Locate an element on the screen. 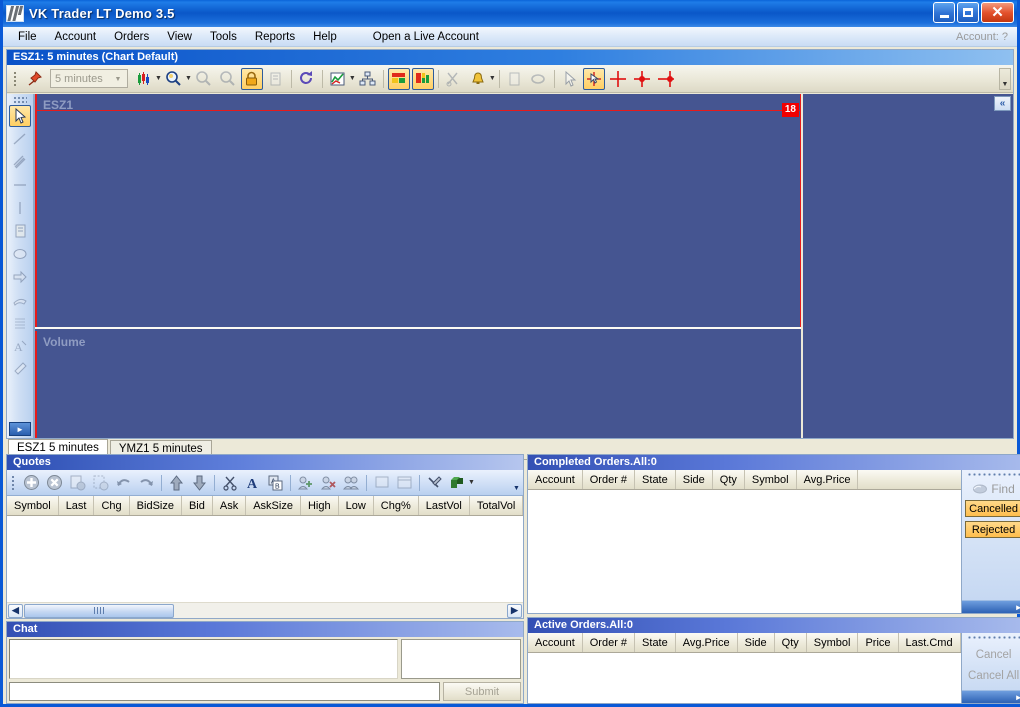 The width and height of the screenshot is (1020, 707). quotes-column-chgpct: Chg% is located at coordinates (396, 505).